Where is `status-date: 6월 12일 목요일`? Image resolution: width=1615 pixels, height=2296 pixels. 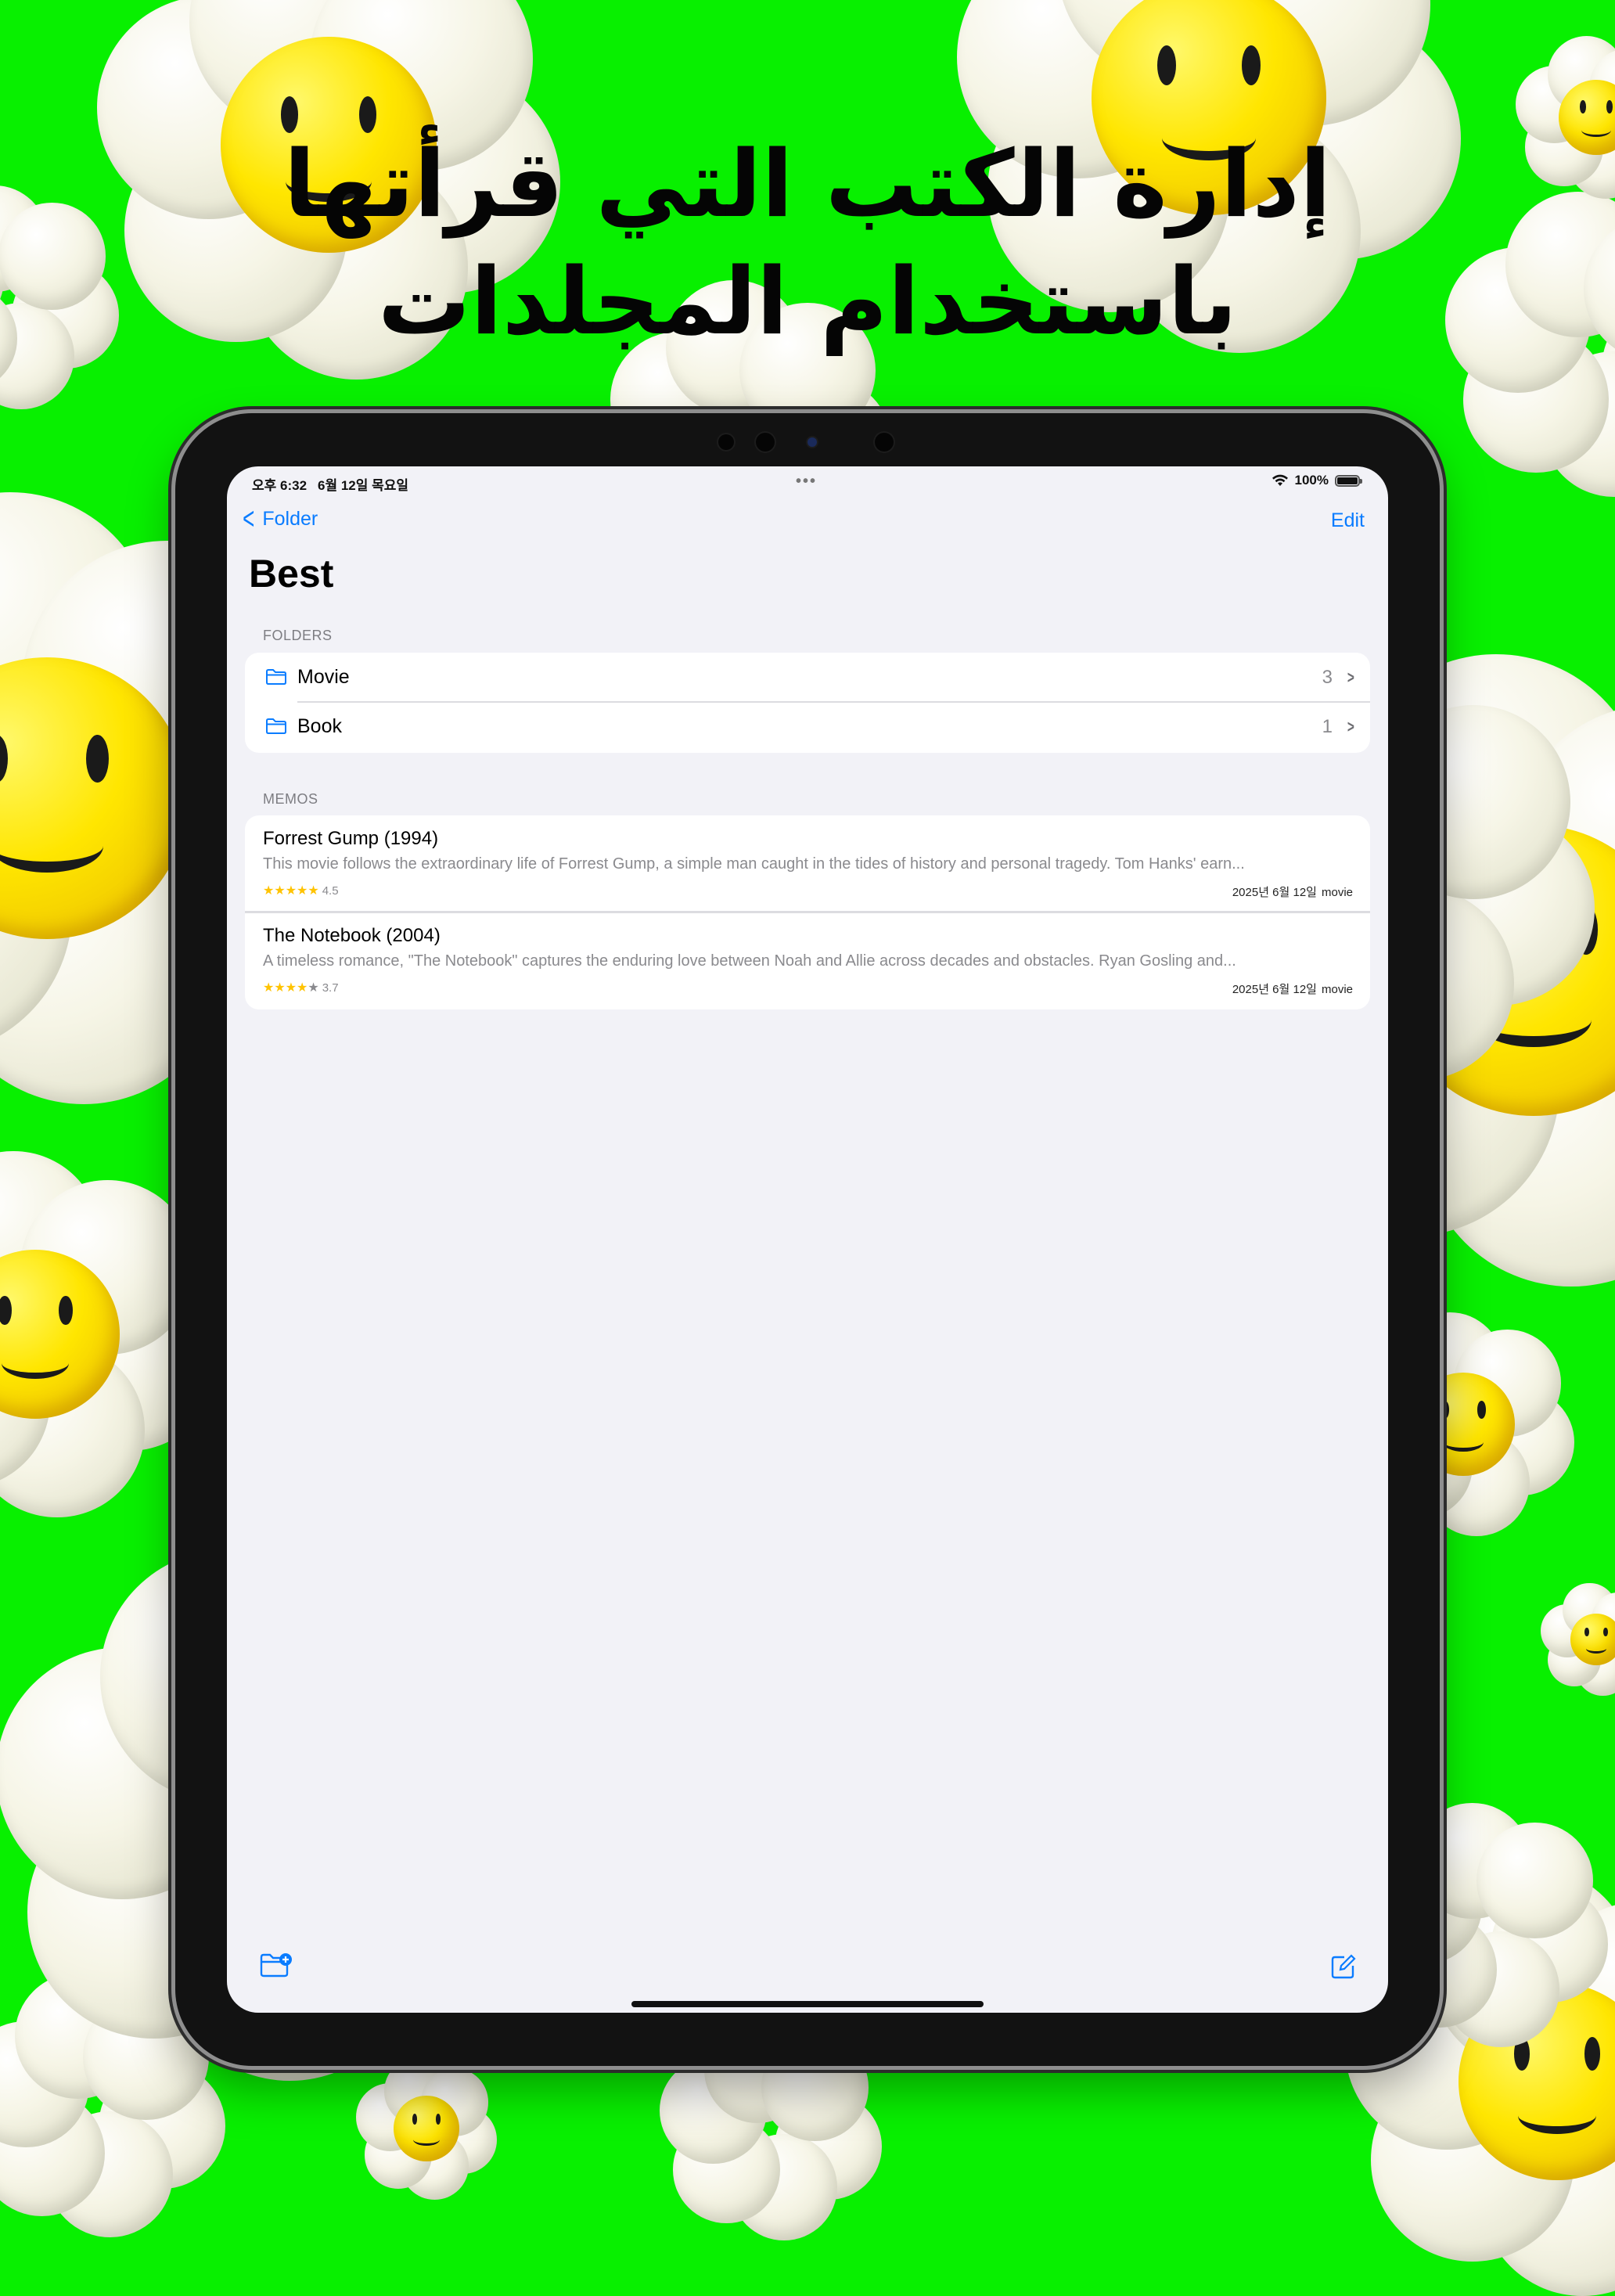 status-date: 6월 12일 목요일 is located at coordinates (363, 485).